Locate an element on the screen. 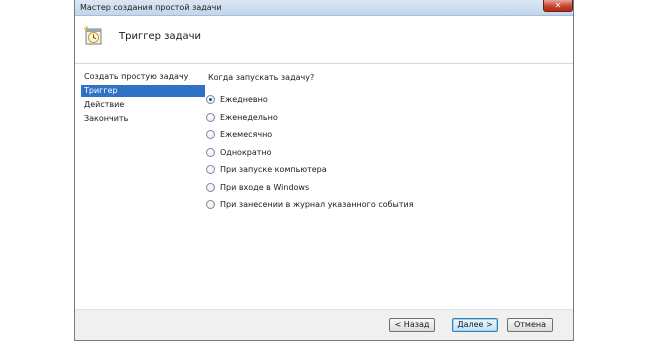  option-monthly: Ежемесячно is located at coordinates (310, 135).